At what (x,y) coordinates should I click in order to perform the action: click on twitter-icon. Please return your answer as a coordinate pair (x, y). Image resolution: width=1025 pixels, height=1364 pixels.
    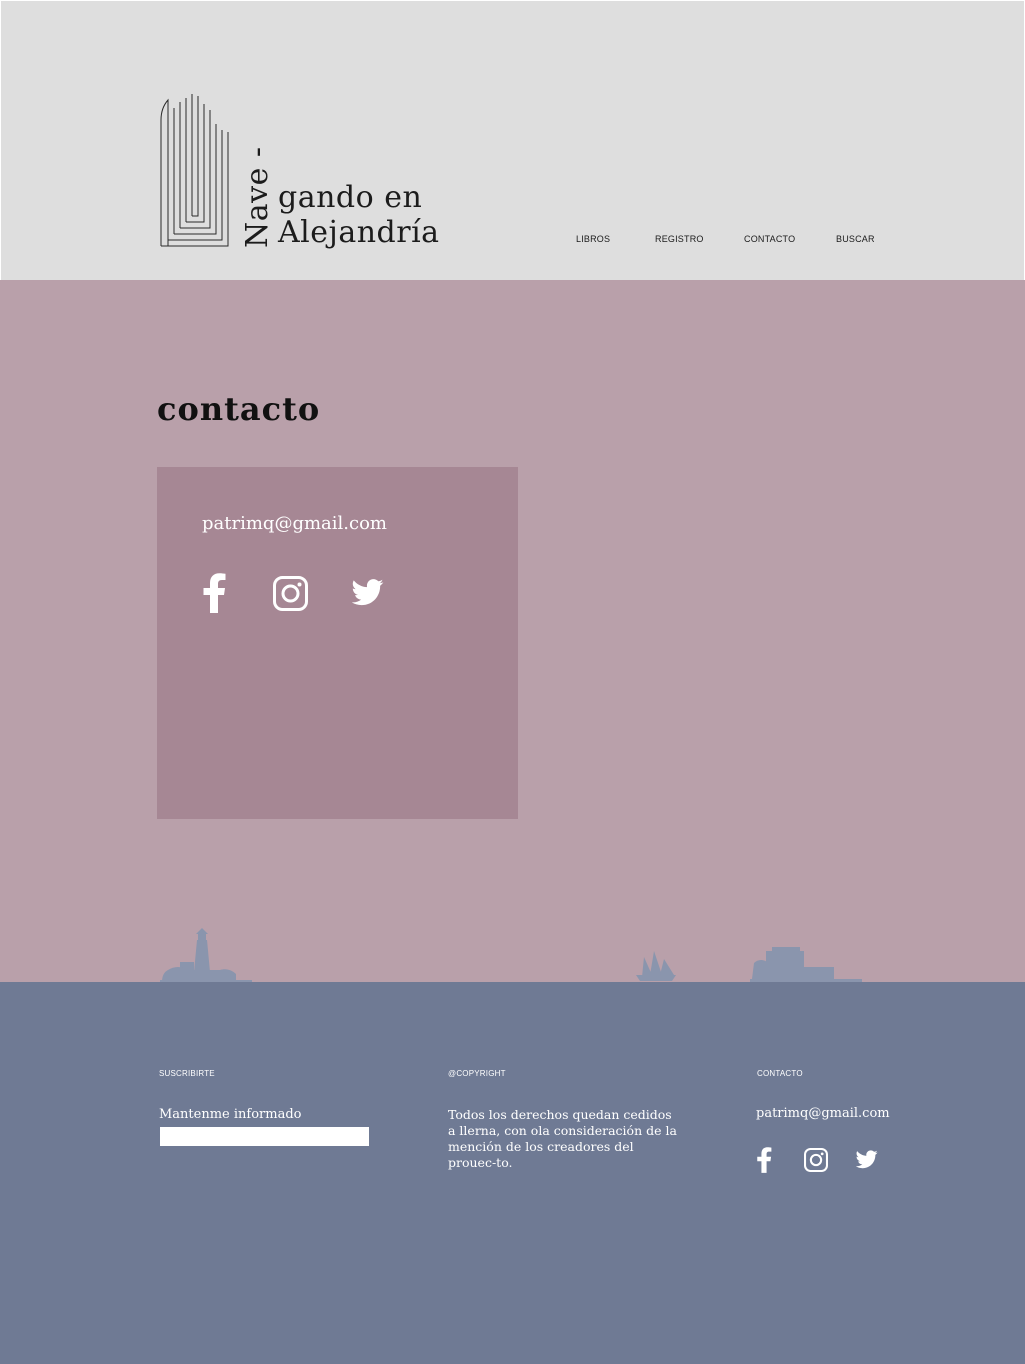
    Looking at the image, I should click on (368, 592).